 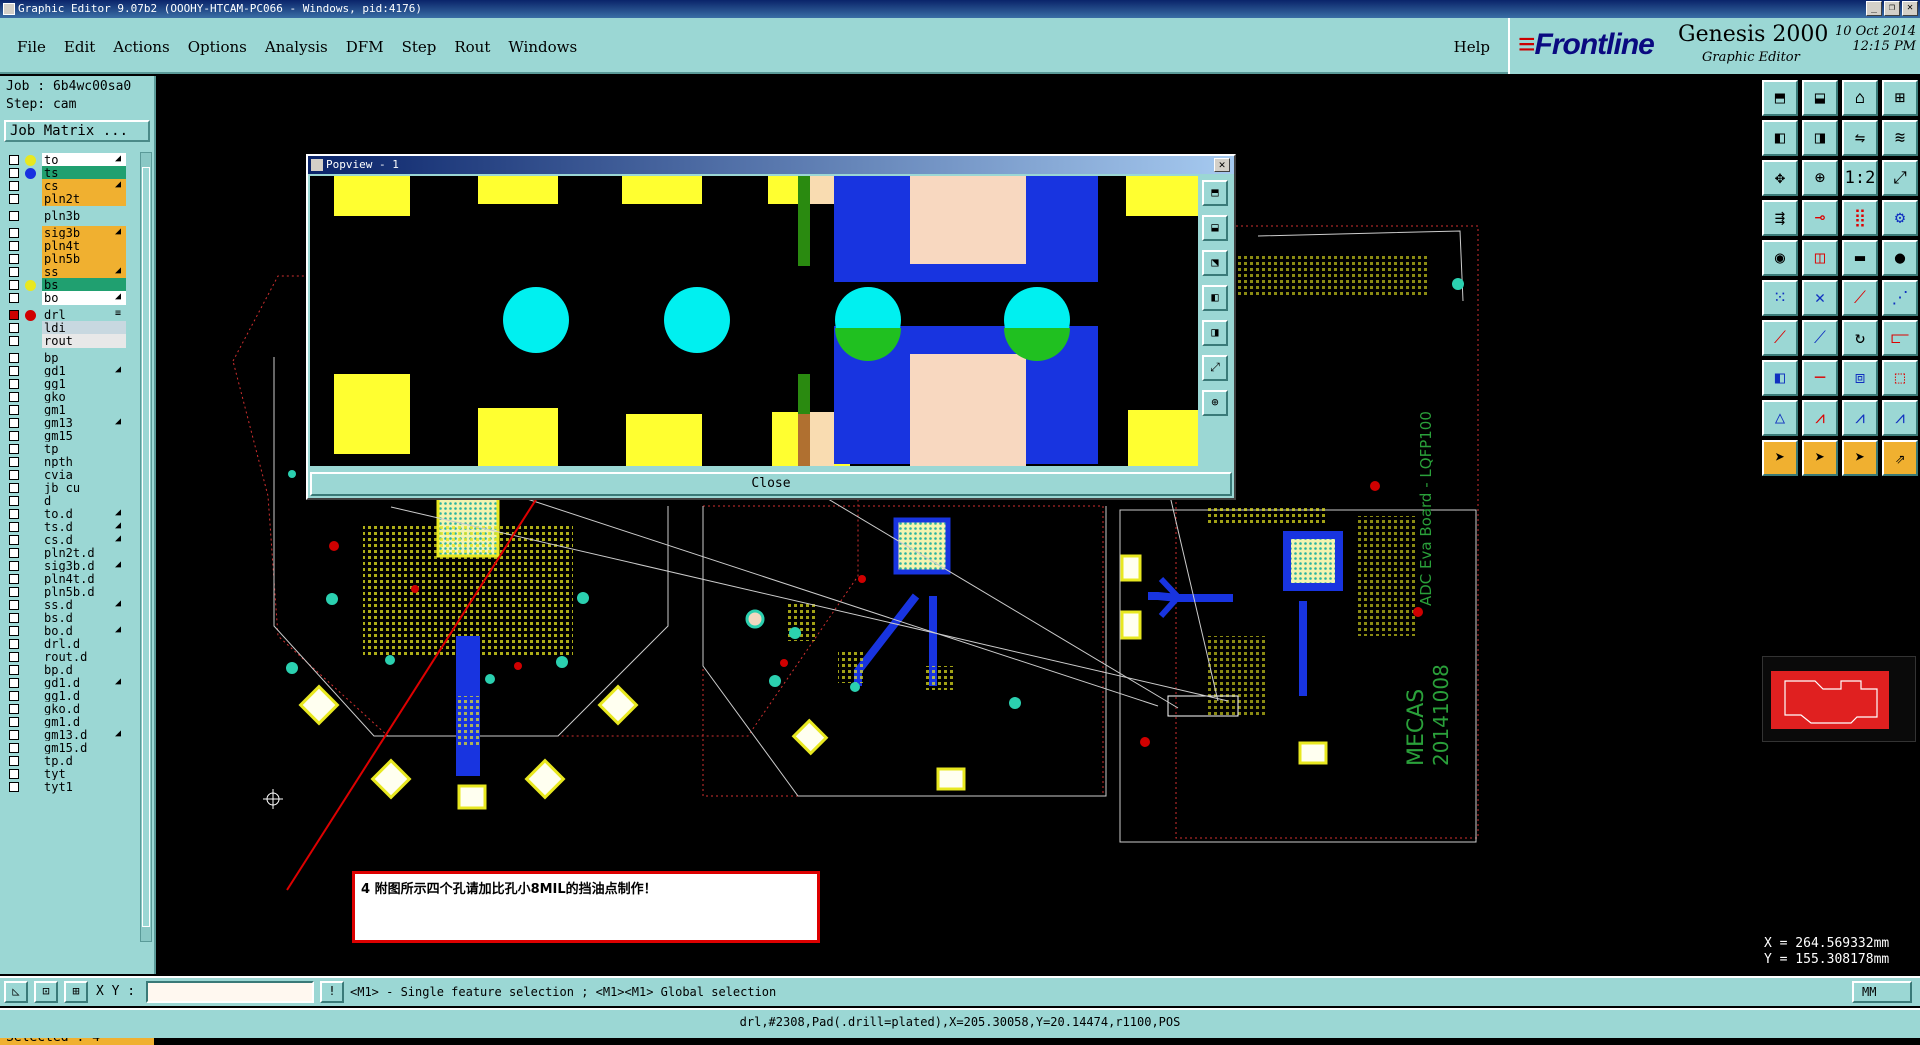 I want to click on snap-icon: ◺, so click(x=16, y=992).